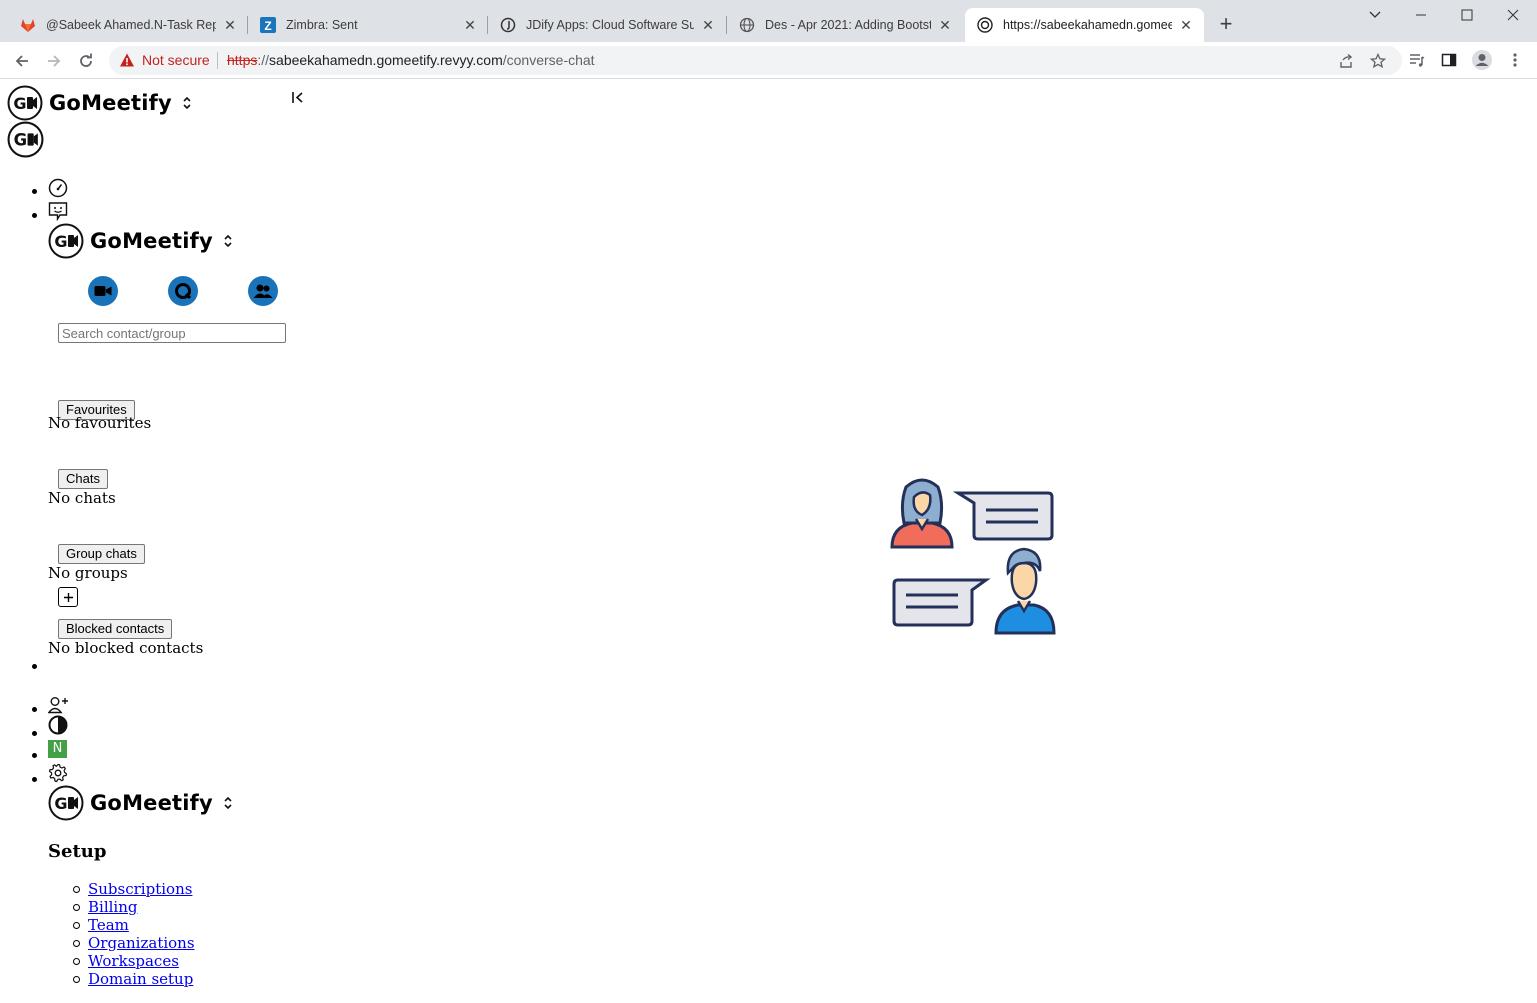 The height and width of the screenshot is (1003, 1537). I want to click on groups-empty-text: No groups, so click(88, 573).